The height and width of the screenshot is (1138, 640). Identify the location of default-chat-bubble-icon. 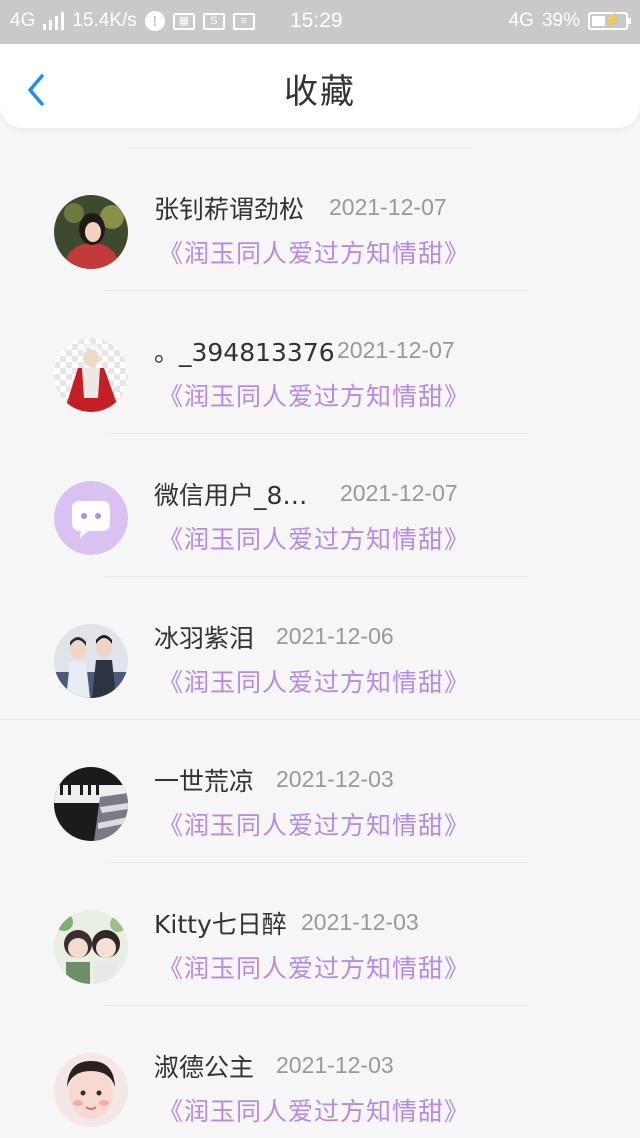
(91, 518).